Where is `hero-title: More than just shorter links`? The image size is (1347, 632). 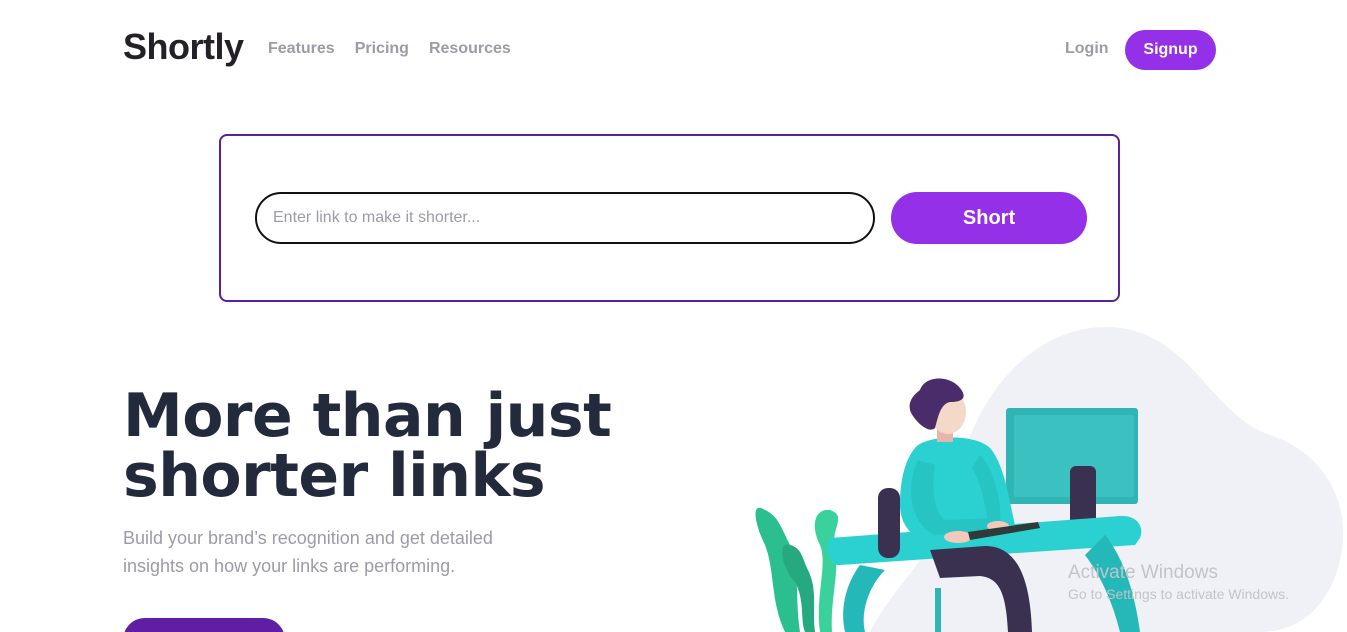 hero-title: More than just shorter links is located at coordinates (383, 446).